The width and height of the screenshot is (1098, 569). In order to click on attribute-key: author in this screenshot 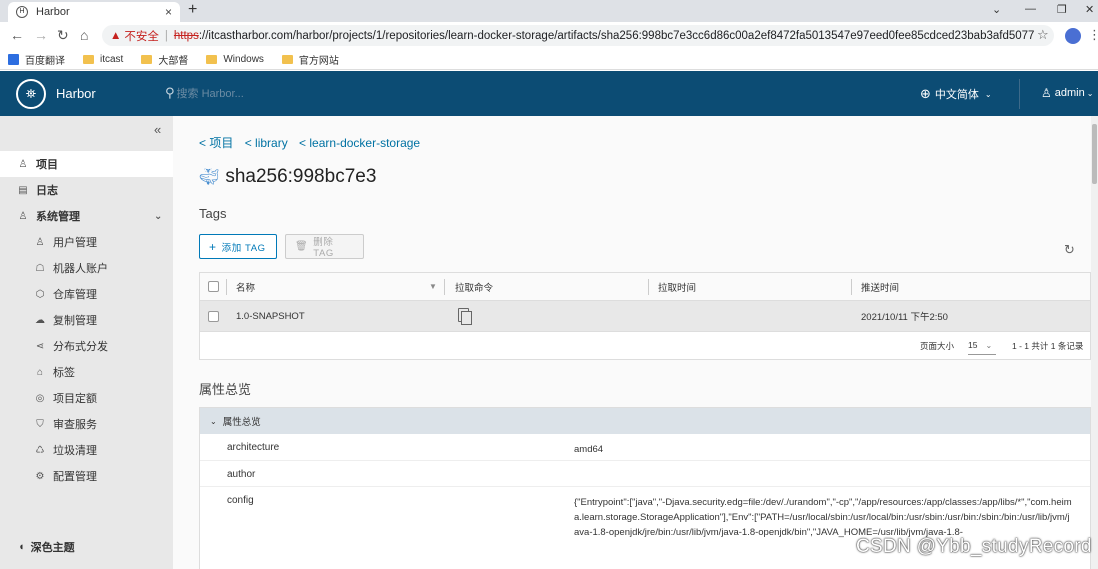, I will do `click(241, 474)`.